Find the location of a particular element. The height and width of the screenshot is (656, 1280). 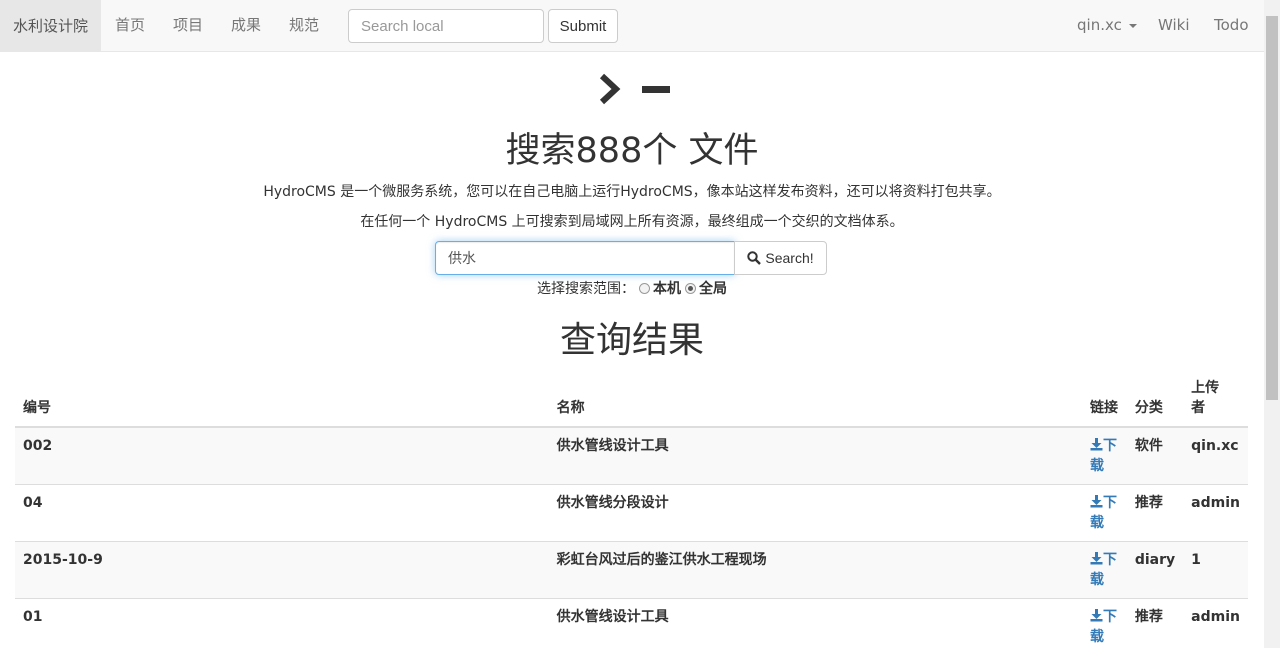

hero-search-button-label: Search! is located at coordinates (789, 258).